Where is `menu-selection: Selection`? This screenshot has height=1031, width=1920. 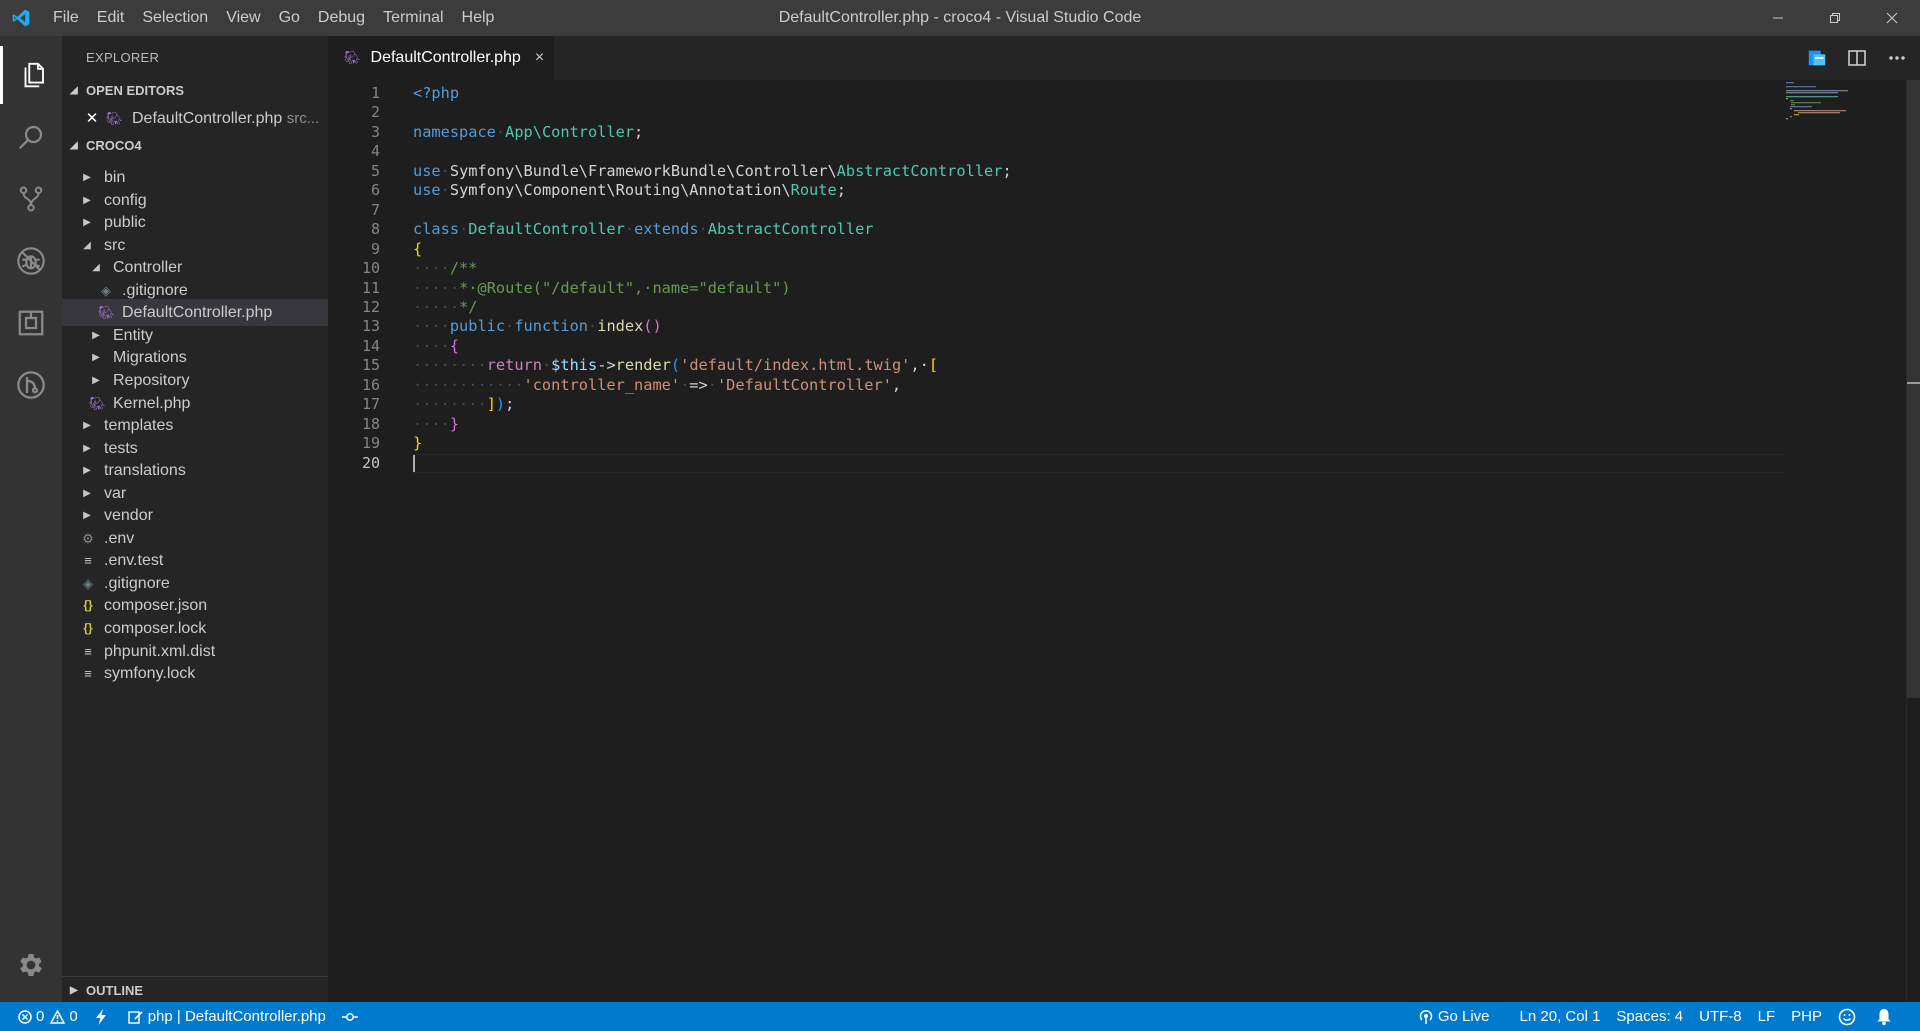
menu-selection: Selection is located at coordinates (175, 18).